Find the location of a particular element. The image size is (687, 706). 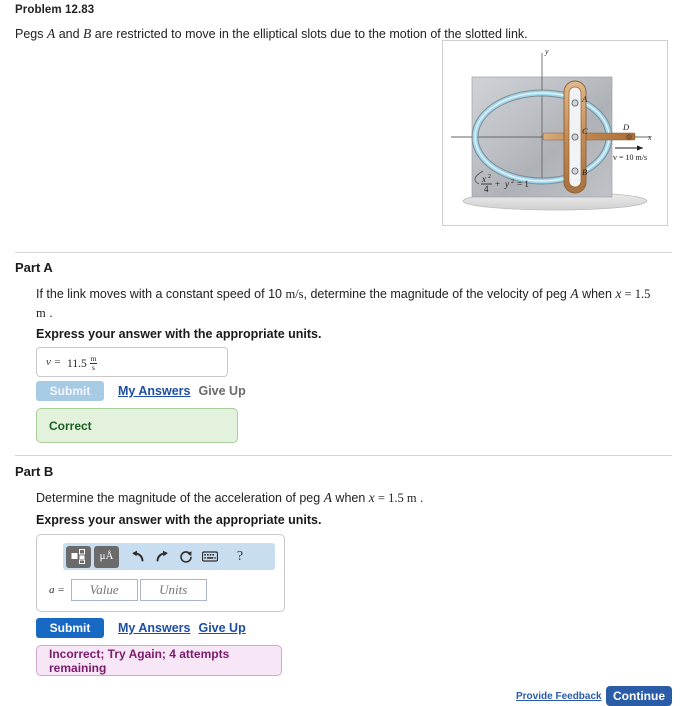

answer-toolbar: μÅ ? is located at coordinates (169, 556).